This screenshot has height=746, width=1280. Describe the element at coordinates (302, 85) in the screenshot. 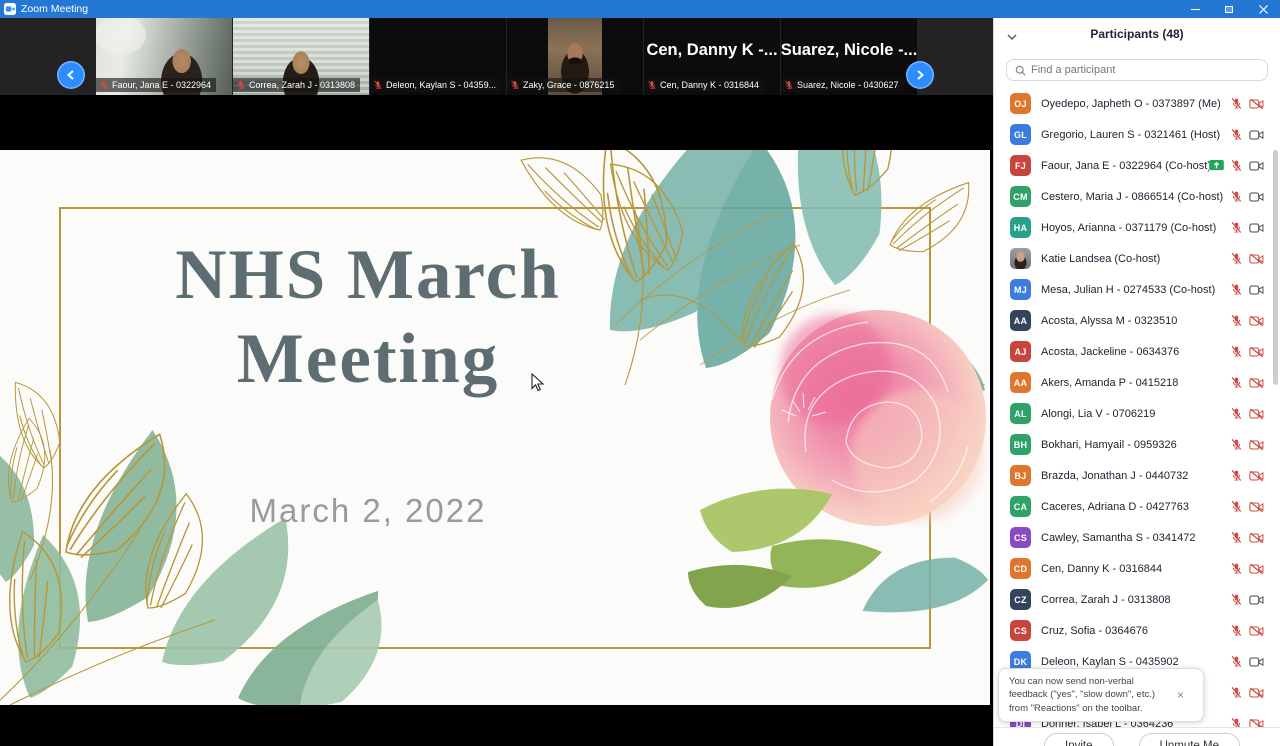

I see `thumbnail-label-text: Correa, Zarah J - 0313808` at that location.